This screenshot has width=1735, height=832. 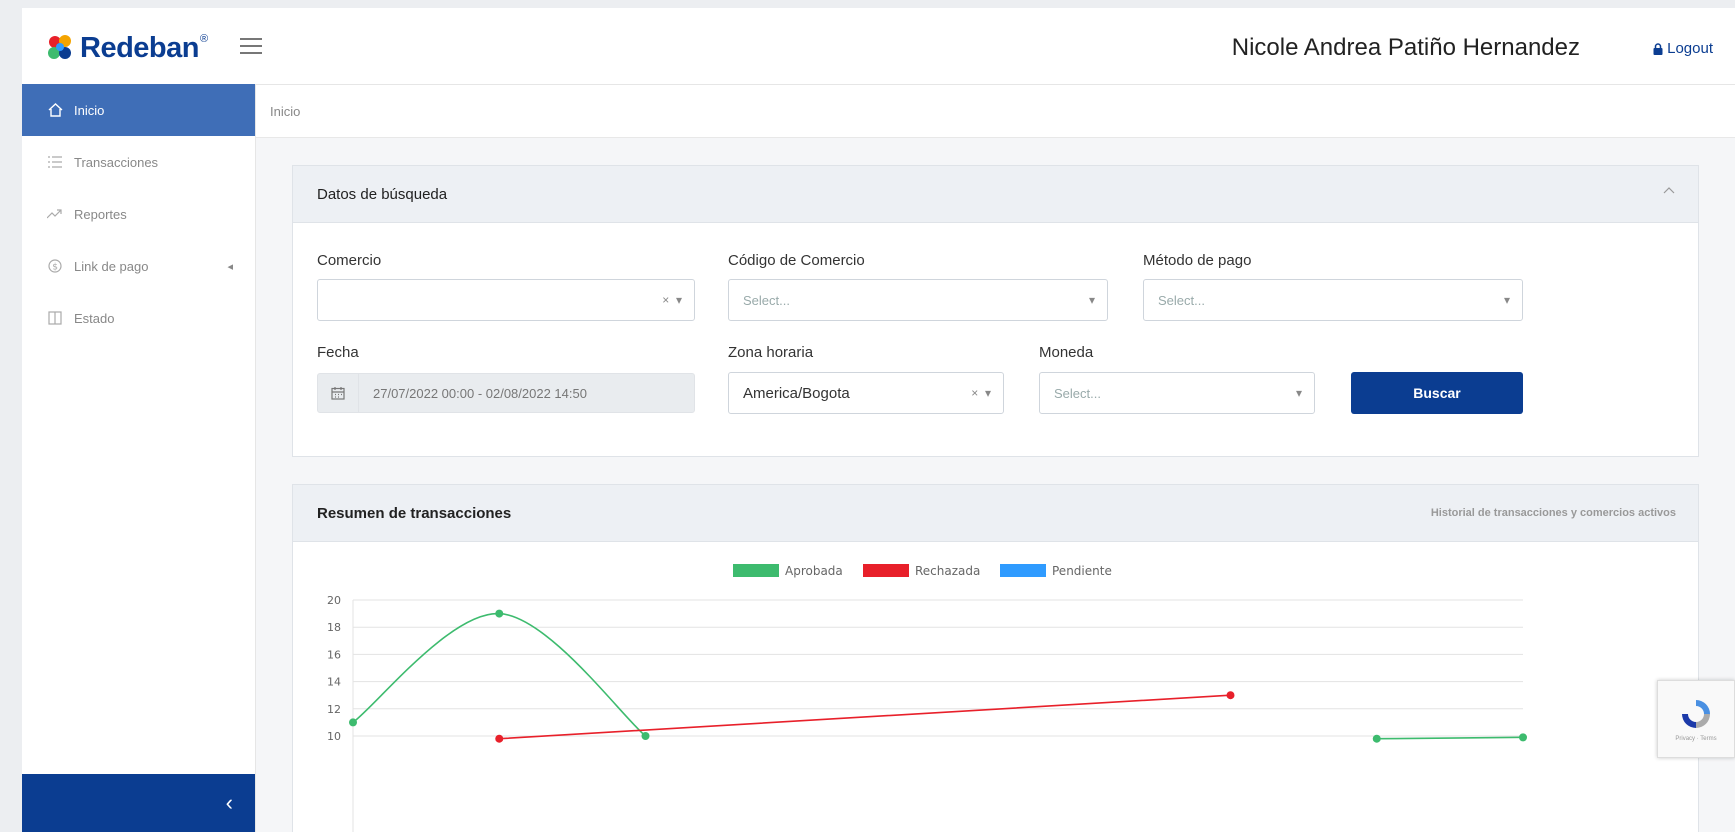 I want to click on columns-icon, so click(x=55, y=318).